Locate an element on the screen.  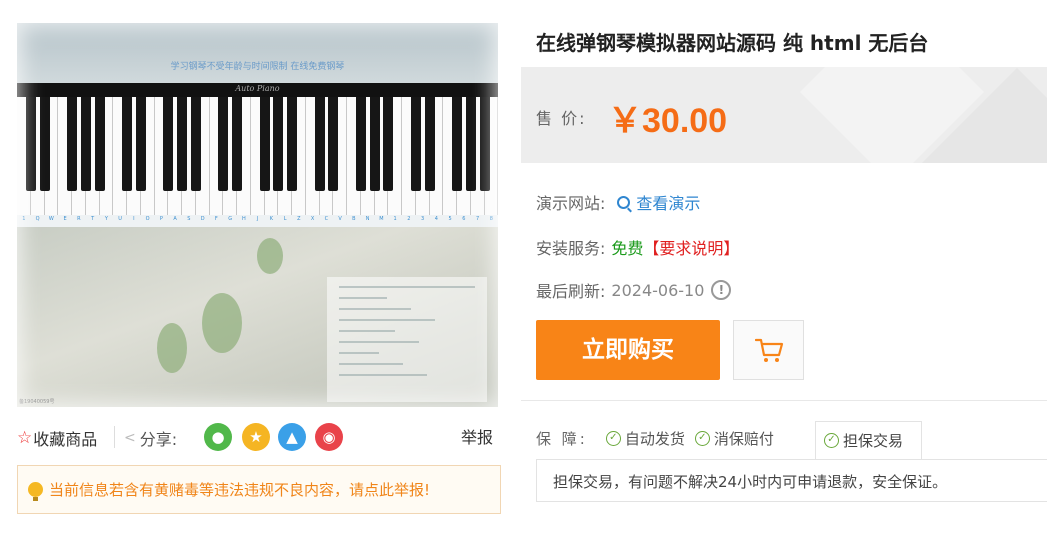
guarantee-auto-delivery: ✓ 自动发货 is located at coordinates (645, 438).